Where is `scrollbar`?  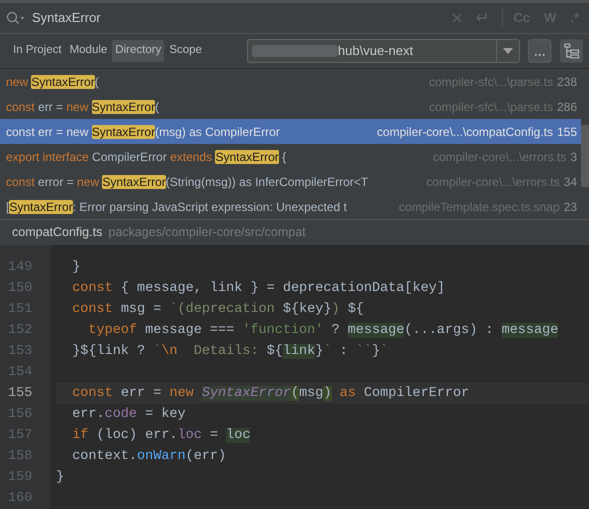
scrollbar is located at coordinates (585, 156).